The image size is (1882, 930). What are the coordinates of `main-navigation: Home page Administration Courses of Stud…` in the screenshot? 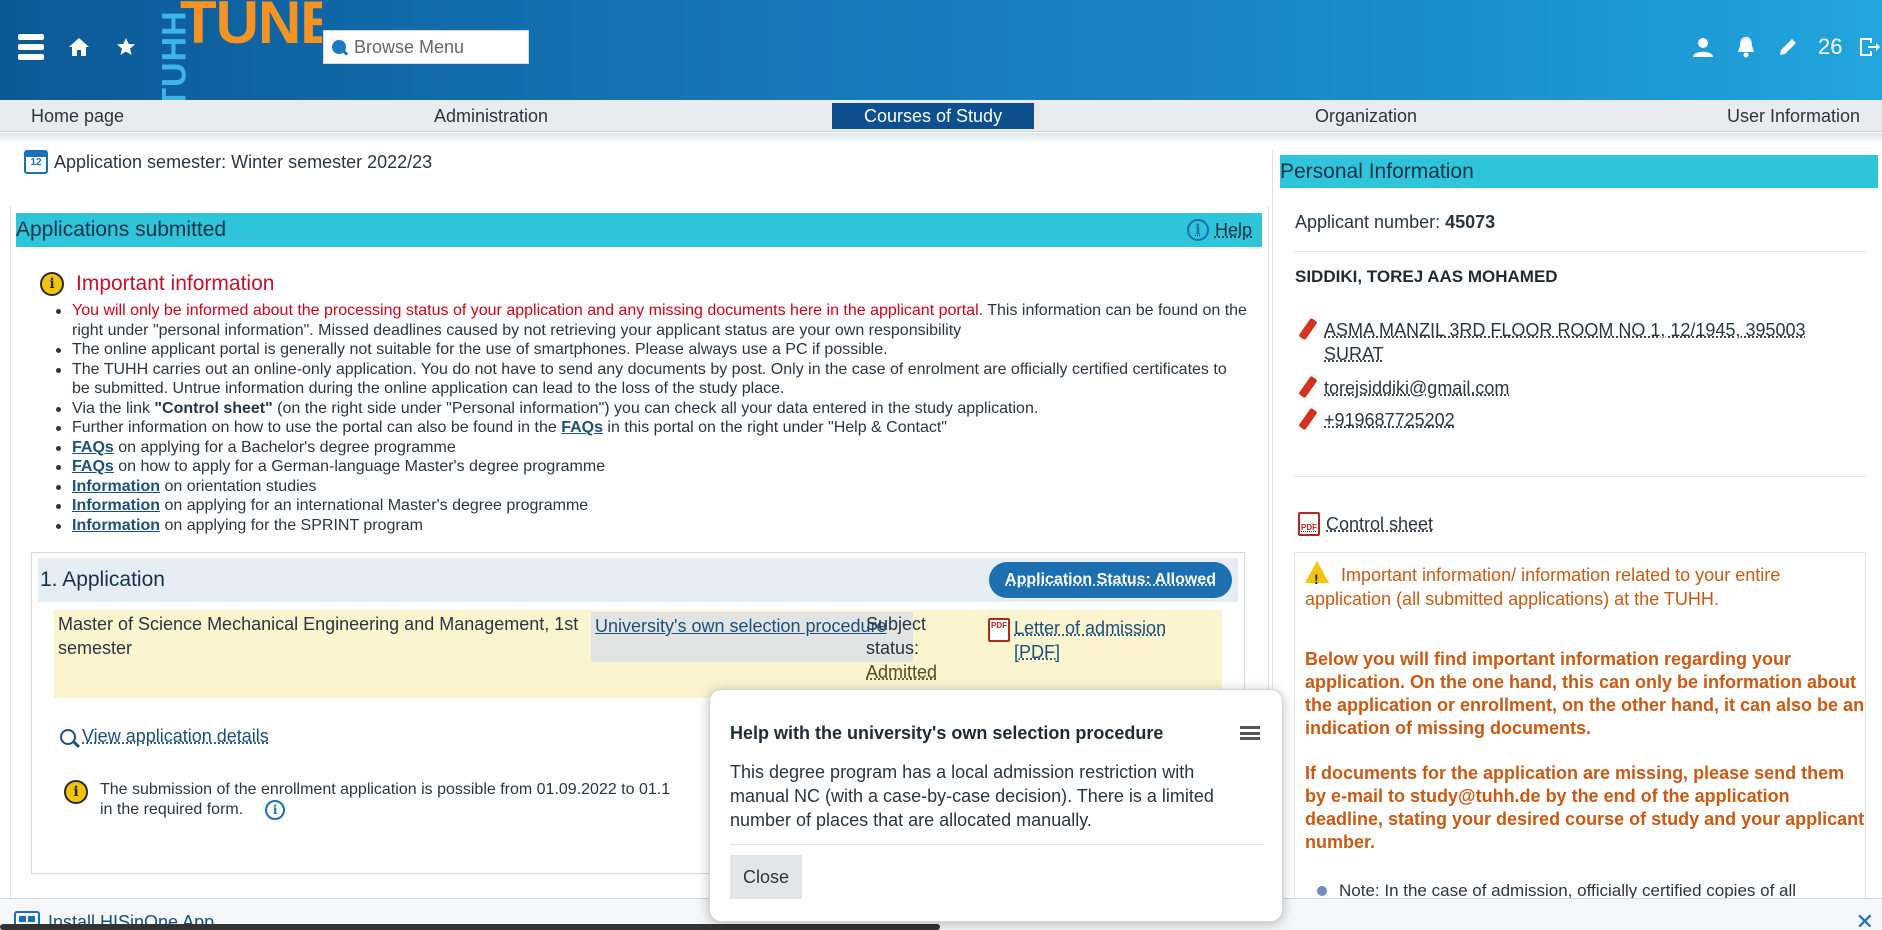 It's located at (941, 116).